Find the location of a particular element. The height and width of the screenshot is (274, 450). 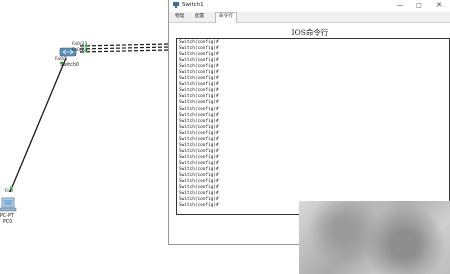

switch-name: Switch0 is located at coordinates (69, 65).